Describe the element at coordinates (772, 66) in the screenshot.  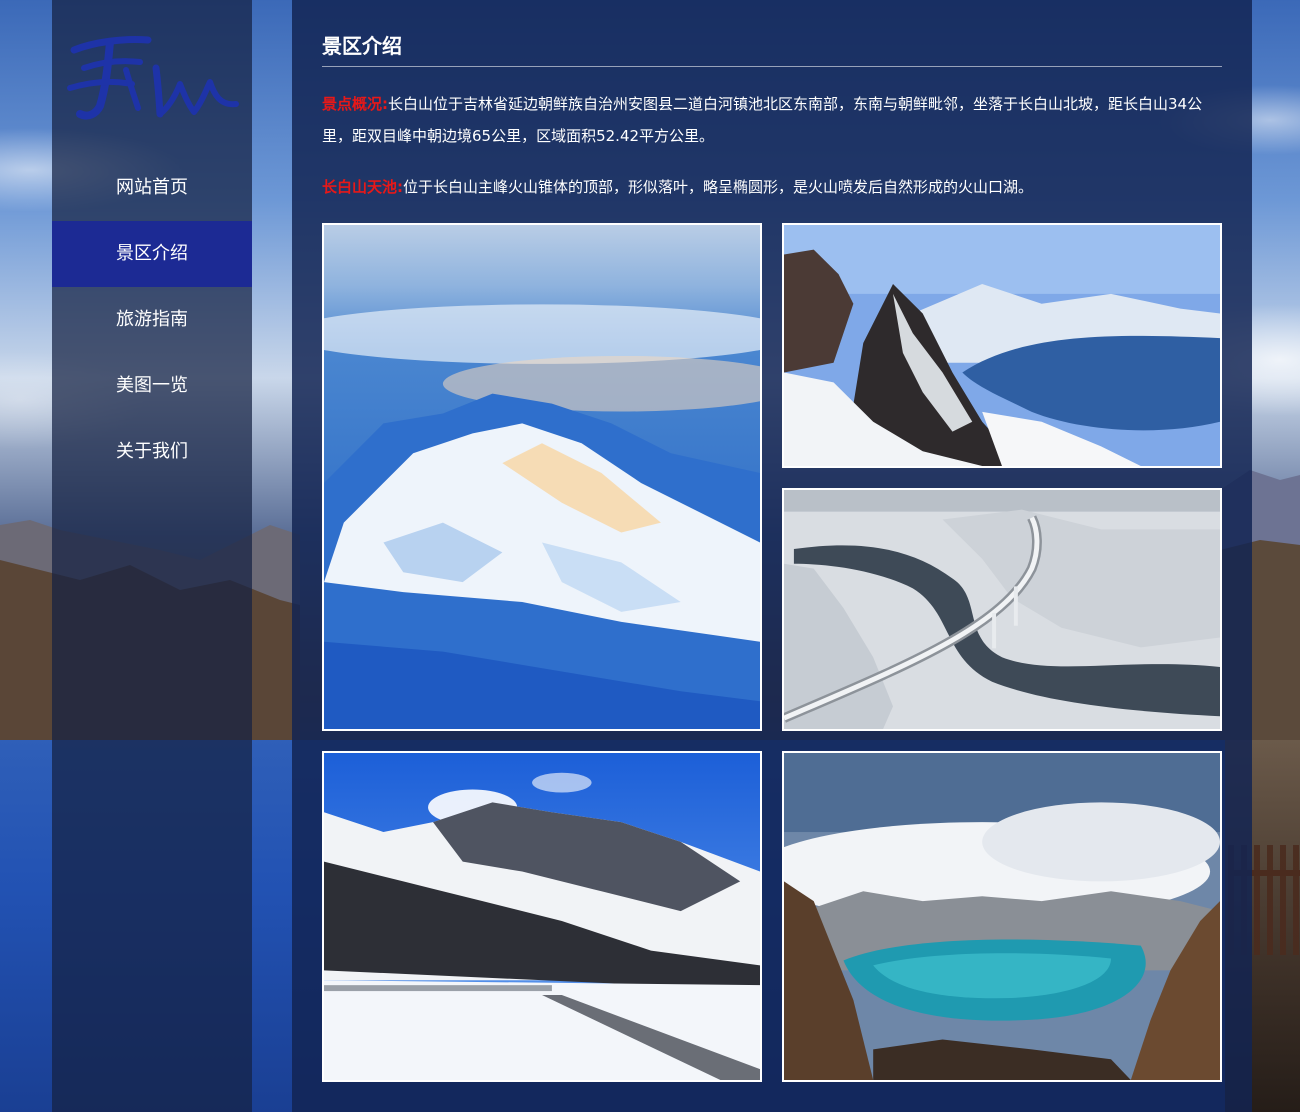
I see `title-divider` at that location.